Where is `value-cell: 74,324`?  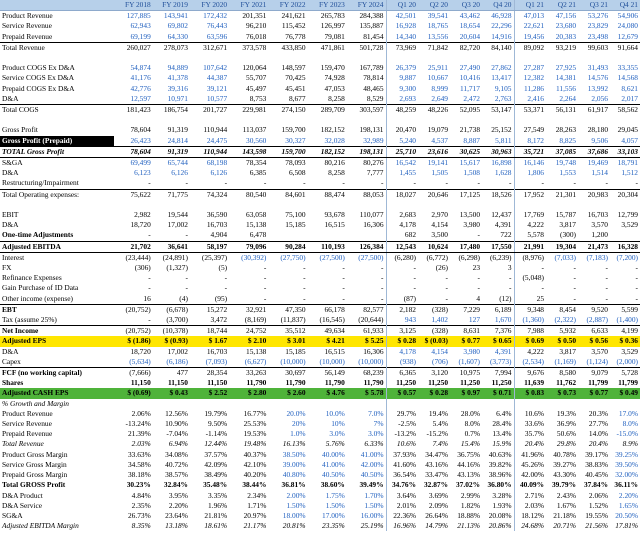
value-cell: 74,324 is located at coordinates (209, 194).